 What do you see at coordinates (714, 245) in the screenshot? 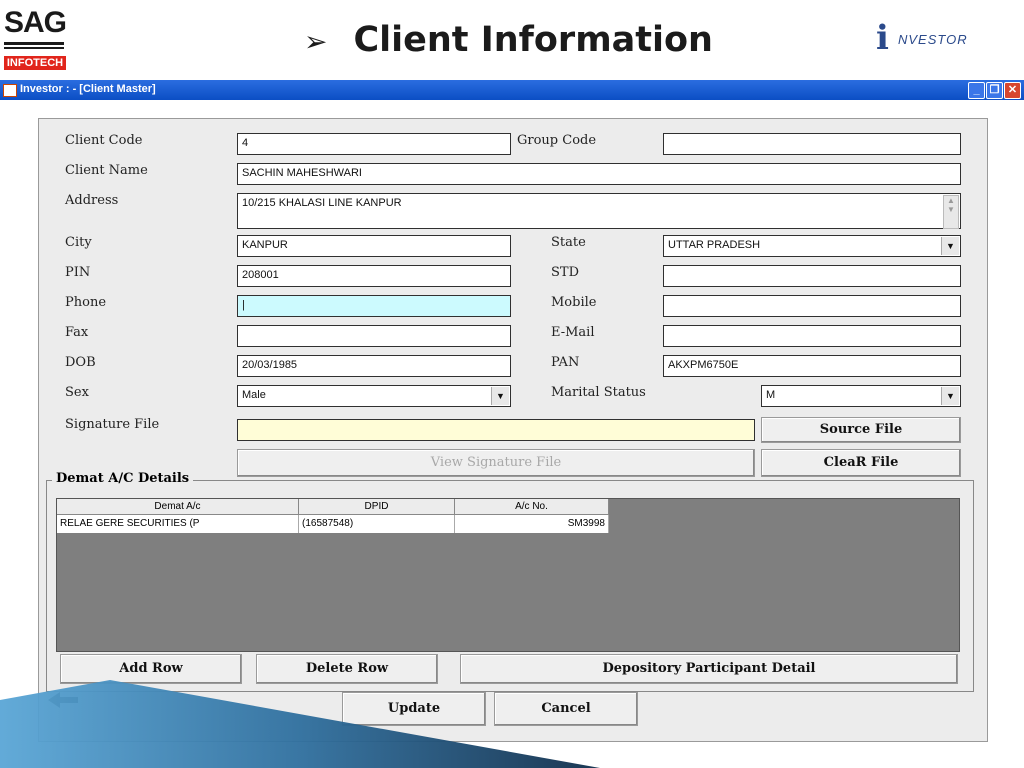
I see `state-value: UTTAR PRADESH` at bounding box center [714, 245].